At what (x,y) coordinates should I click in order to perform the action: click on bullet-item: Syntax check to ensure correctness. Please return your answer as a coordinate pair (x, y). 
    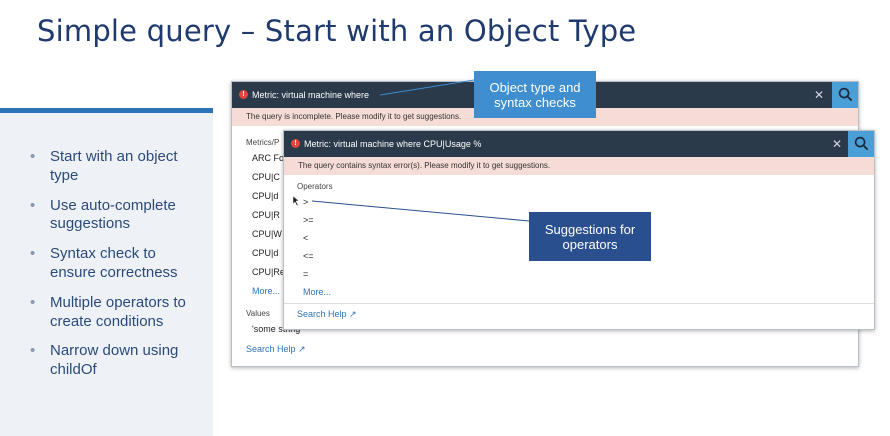
    Looking at the image, I should click on (110, 264).